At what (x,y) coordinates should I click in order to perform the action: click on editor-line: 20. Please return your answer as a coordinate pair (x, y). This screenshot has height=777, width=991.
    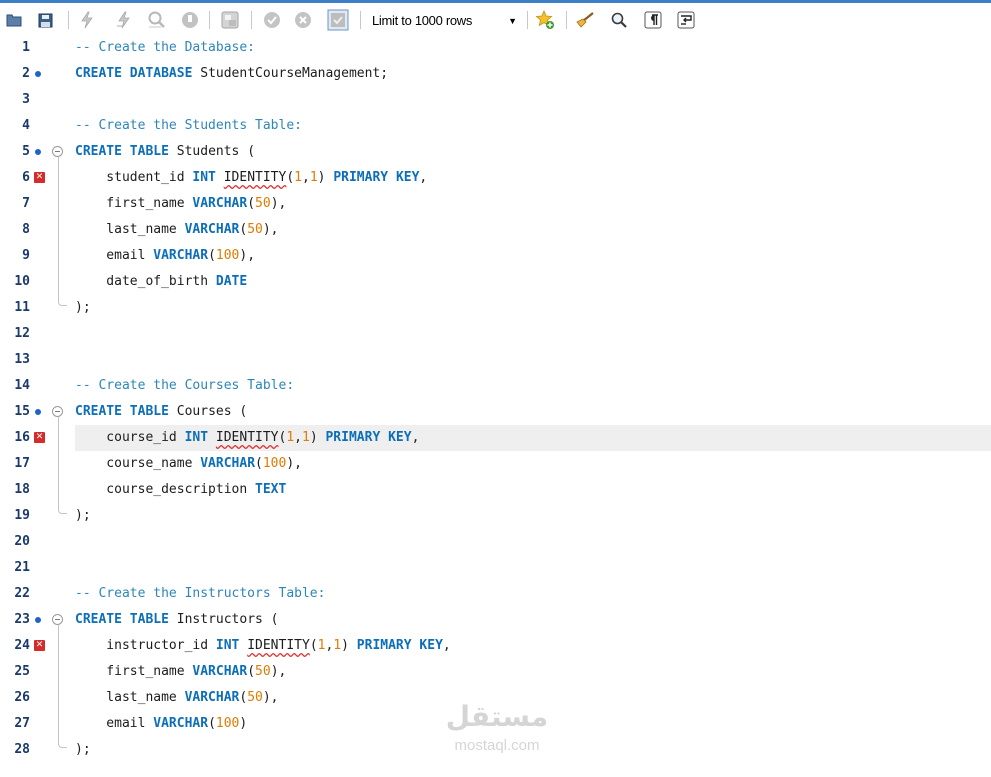
    Looking at the image, I should click on (495, 542).